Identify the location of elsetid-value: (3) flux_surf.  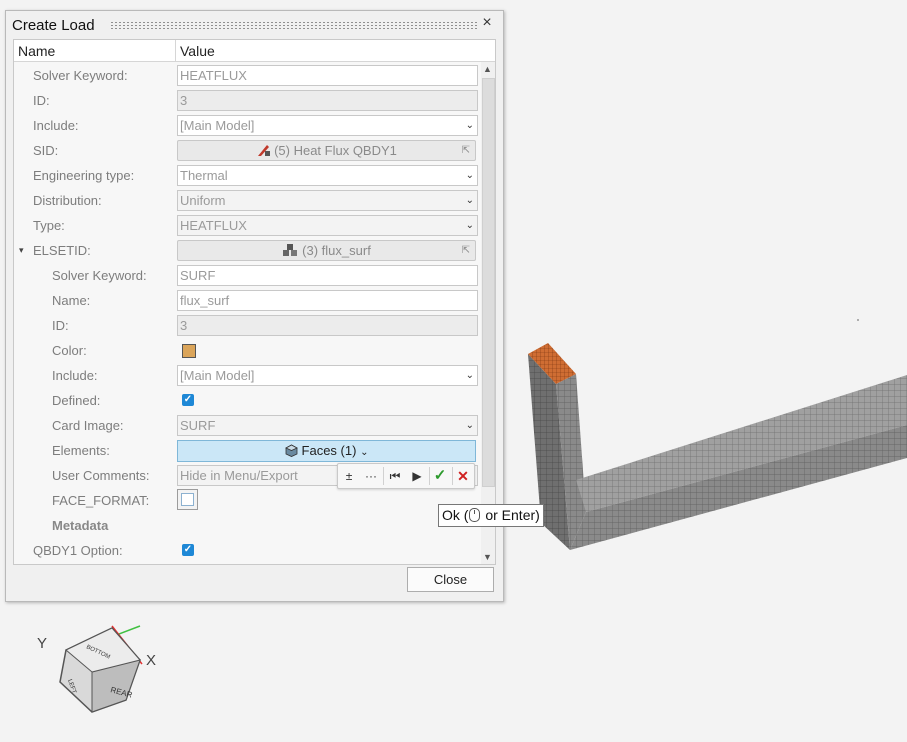
(336, 250).